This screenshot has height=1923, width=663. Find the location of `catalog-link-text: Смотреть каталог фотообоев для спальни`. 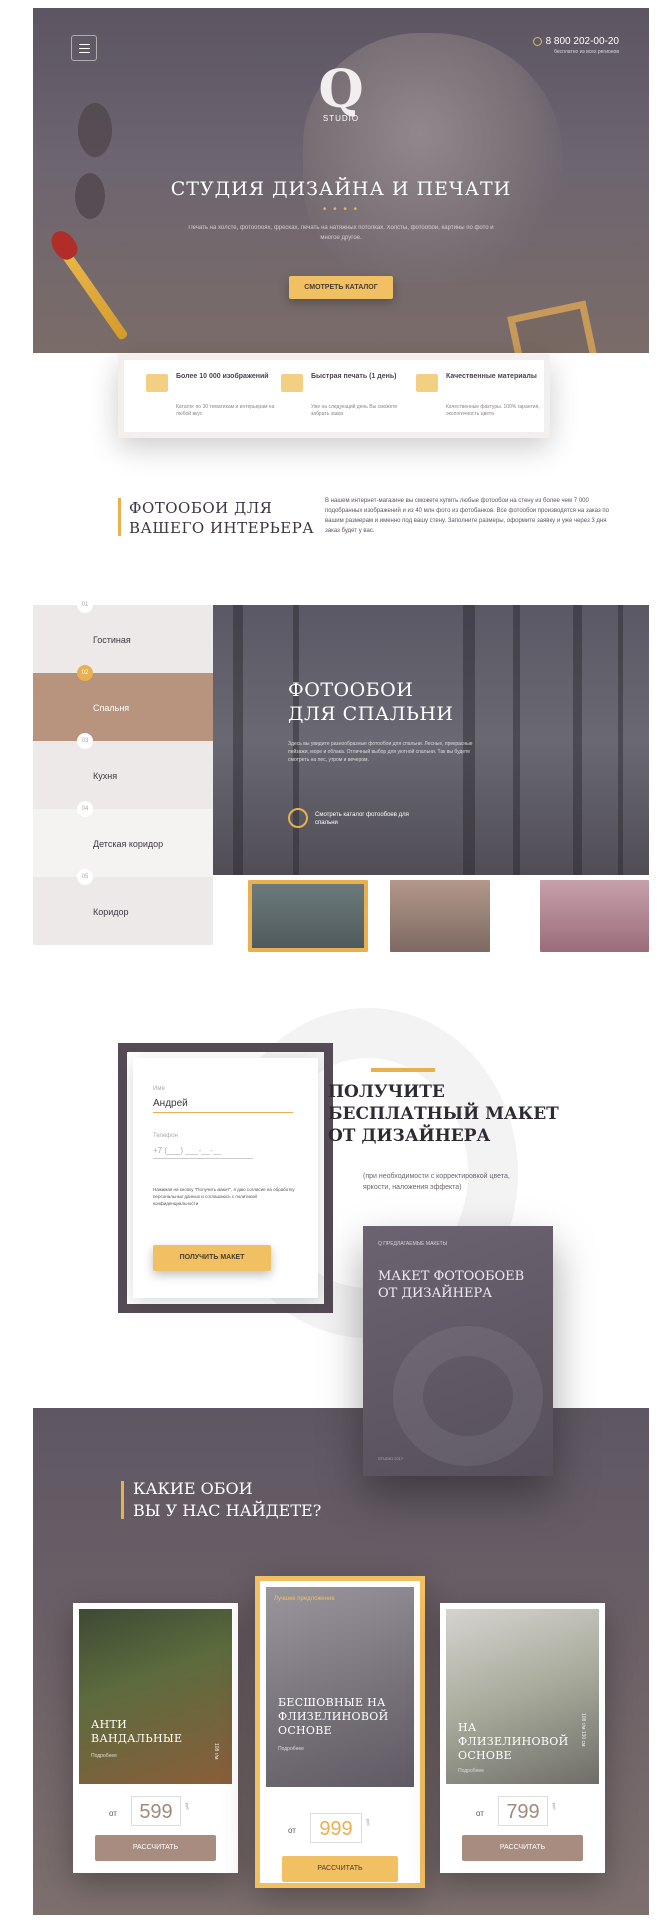

catalog-link-text: Смотреть каталог фотообоев для спальни is located at coordinates (365, 819).